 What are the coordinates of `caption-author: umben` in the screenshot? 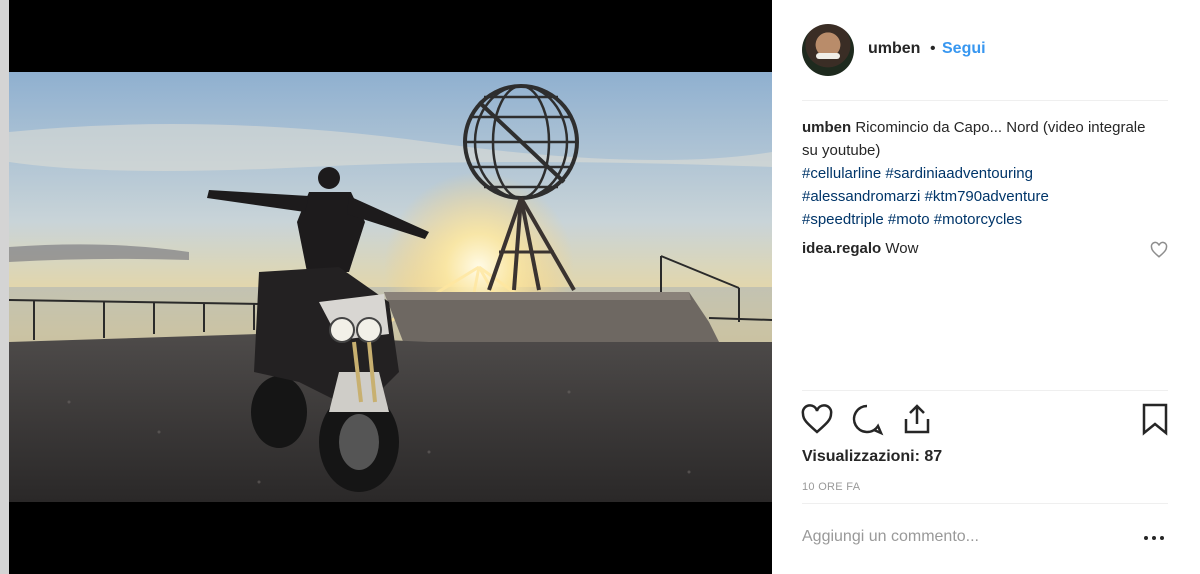 It's located at (826, 127).